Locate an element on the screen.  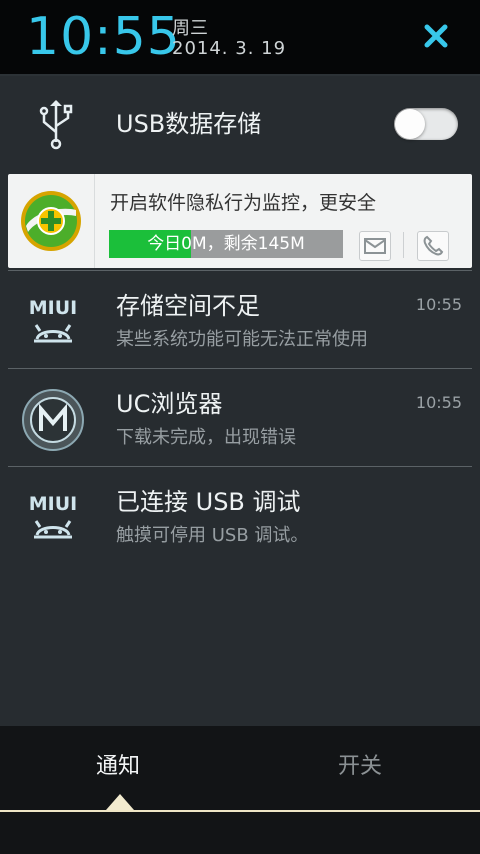
close-icon is located at coordinates (436, 36).